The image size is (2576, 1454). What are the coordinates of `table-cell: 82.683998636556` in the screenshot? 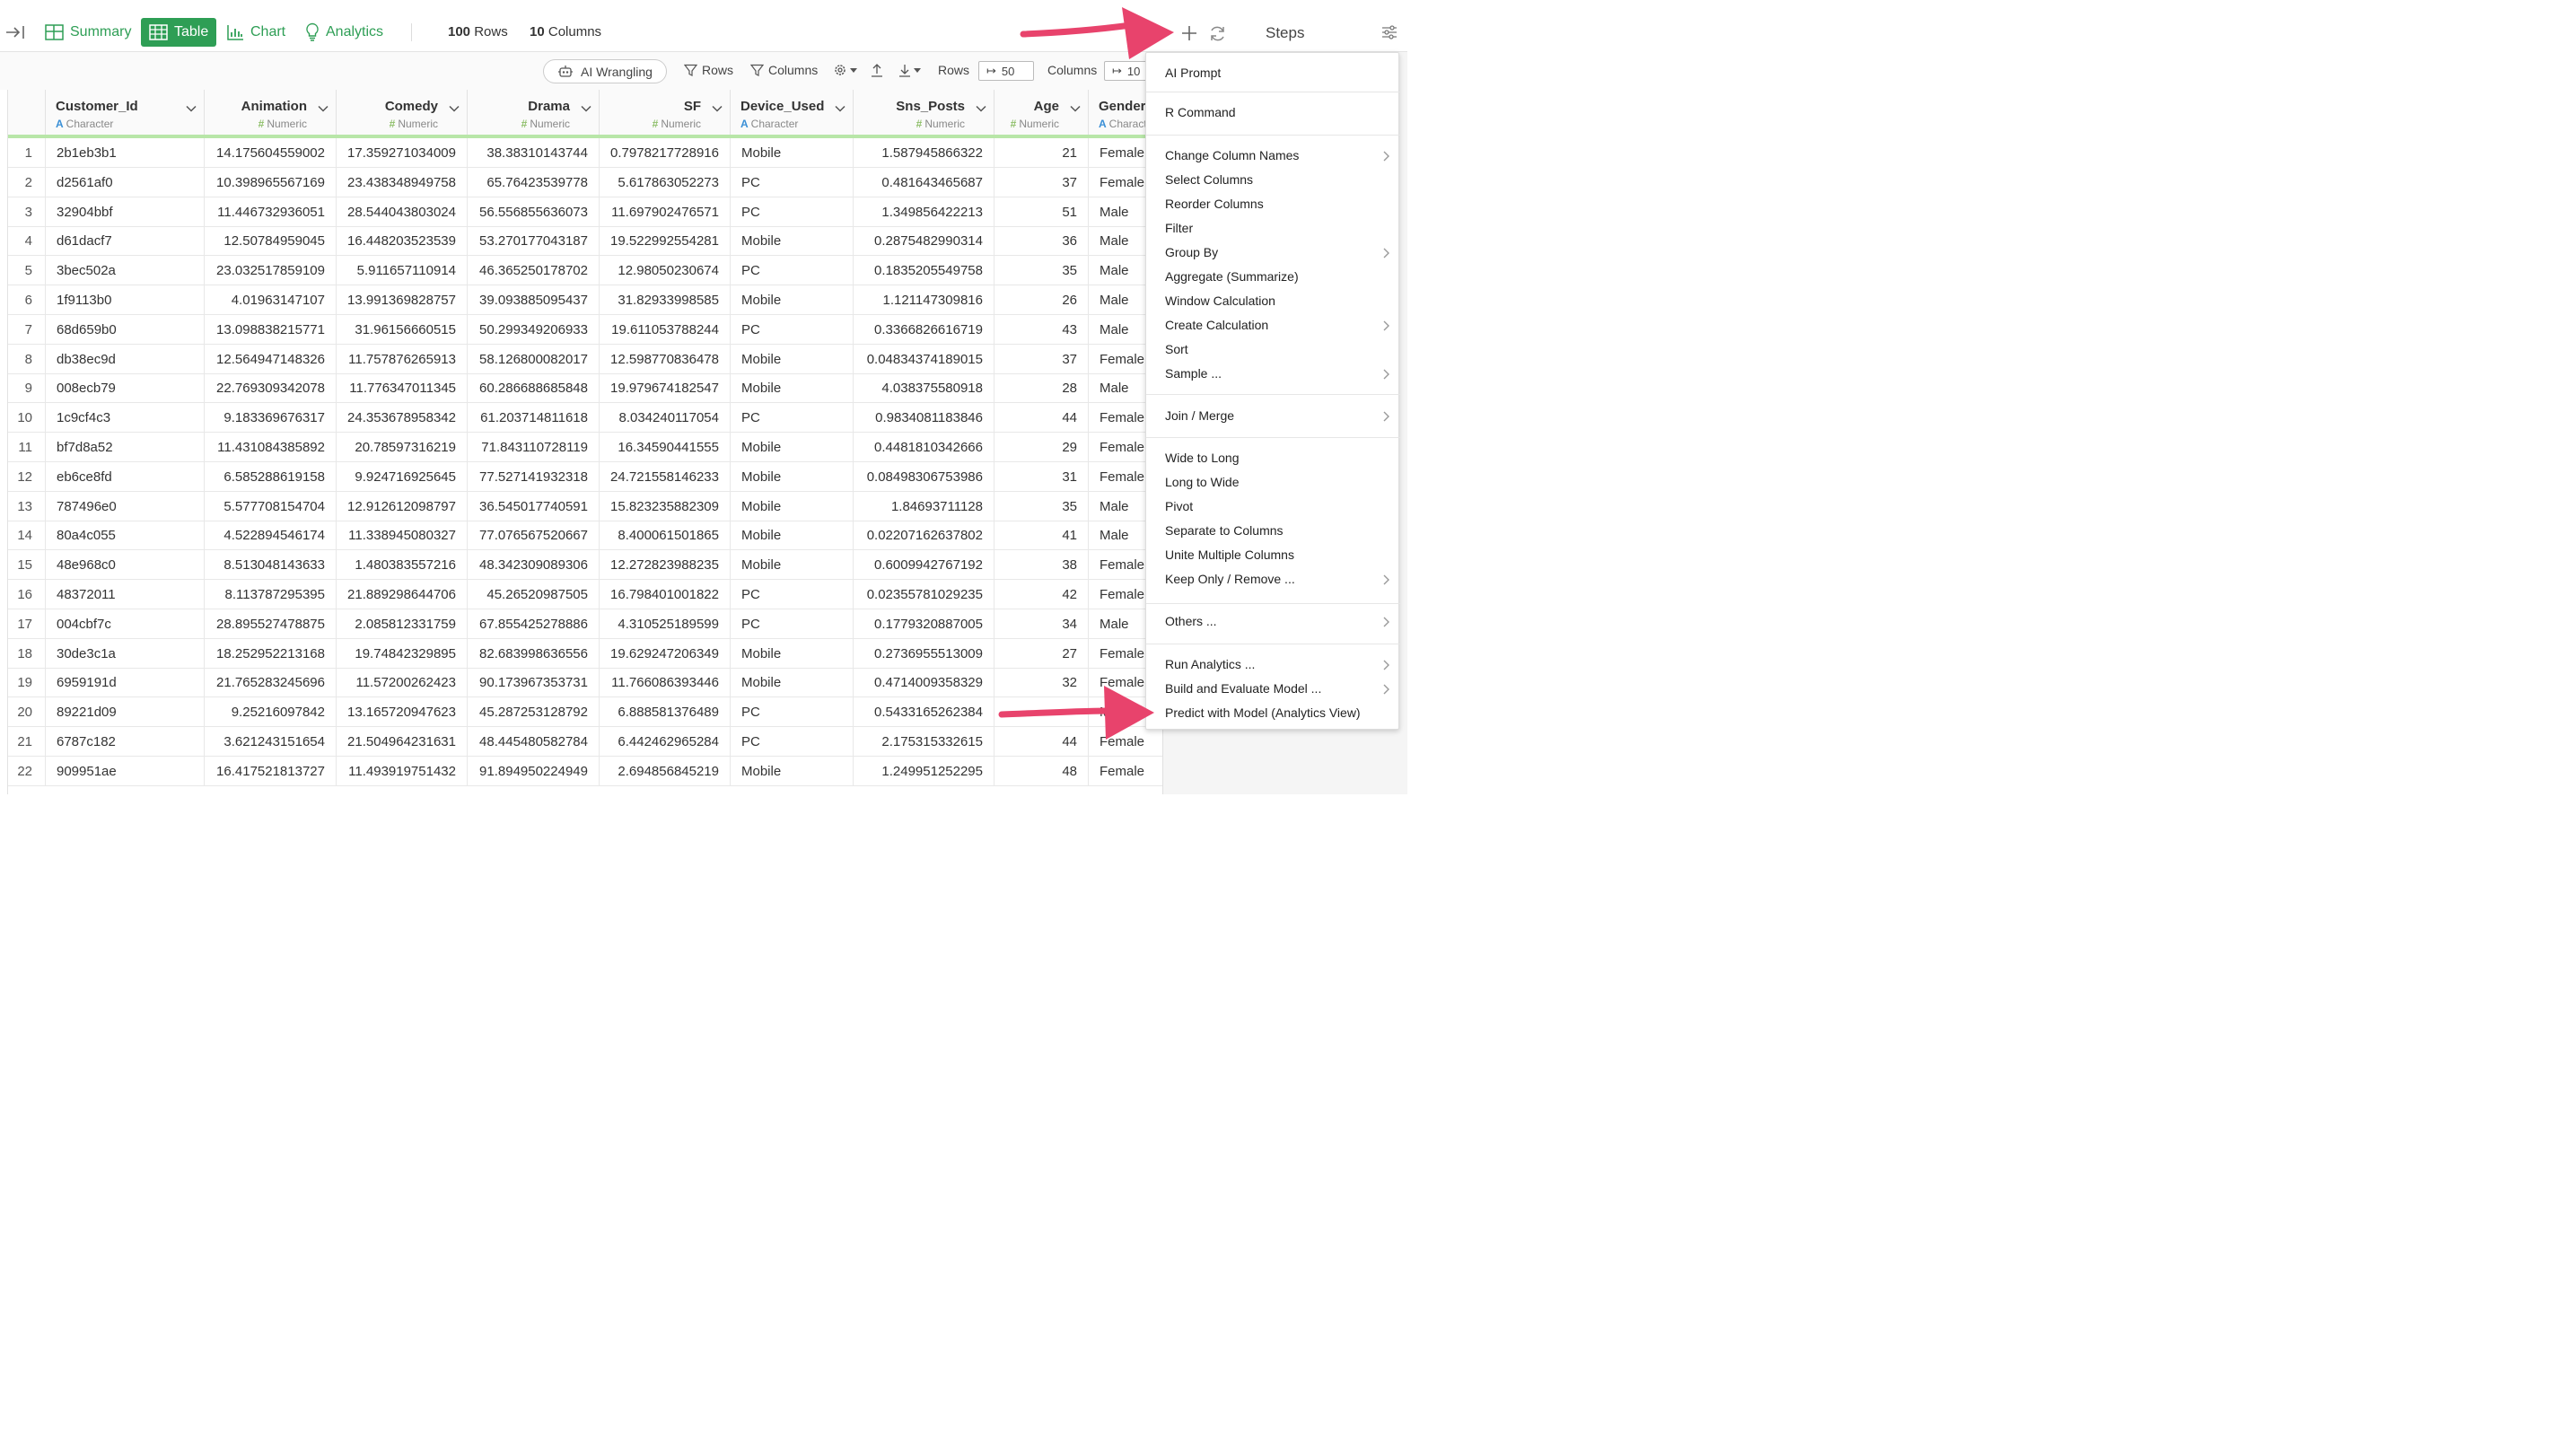 It's located at (534, 653).